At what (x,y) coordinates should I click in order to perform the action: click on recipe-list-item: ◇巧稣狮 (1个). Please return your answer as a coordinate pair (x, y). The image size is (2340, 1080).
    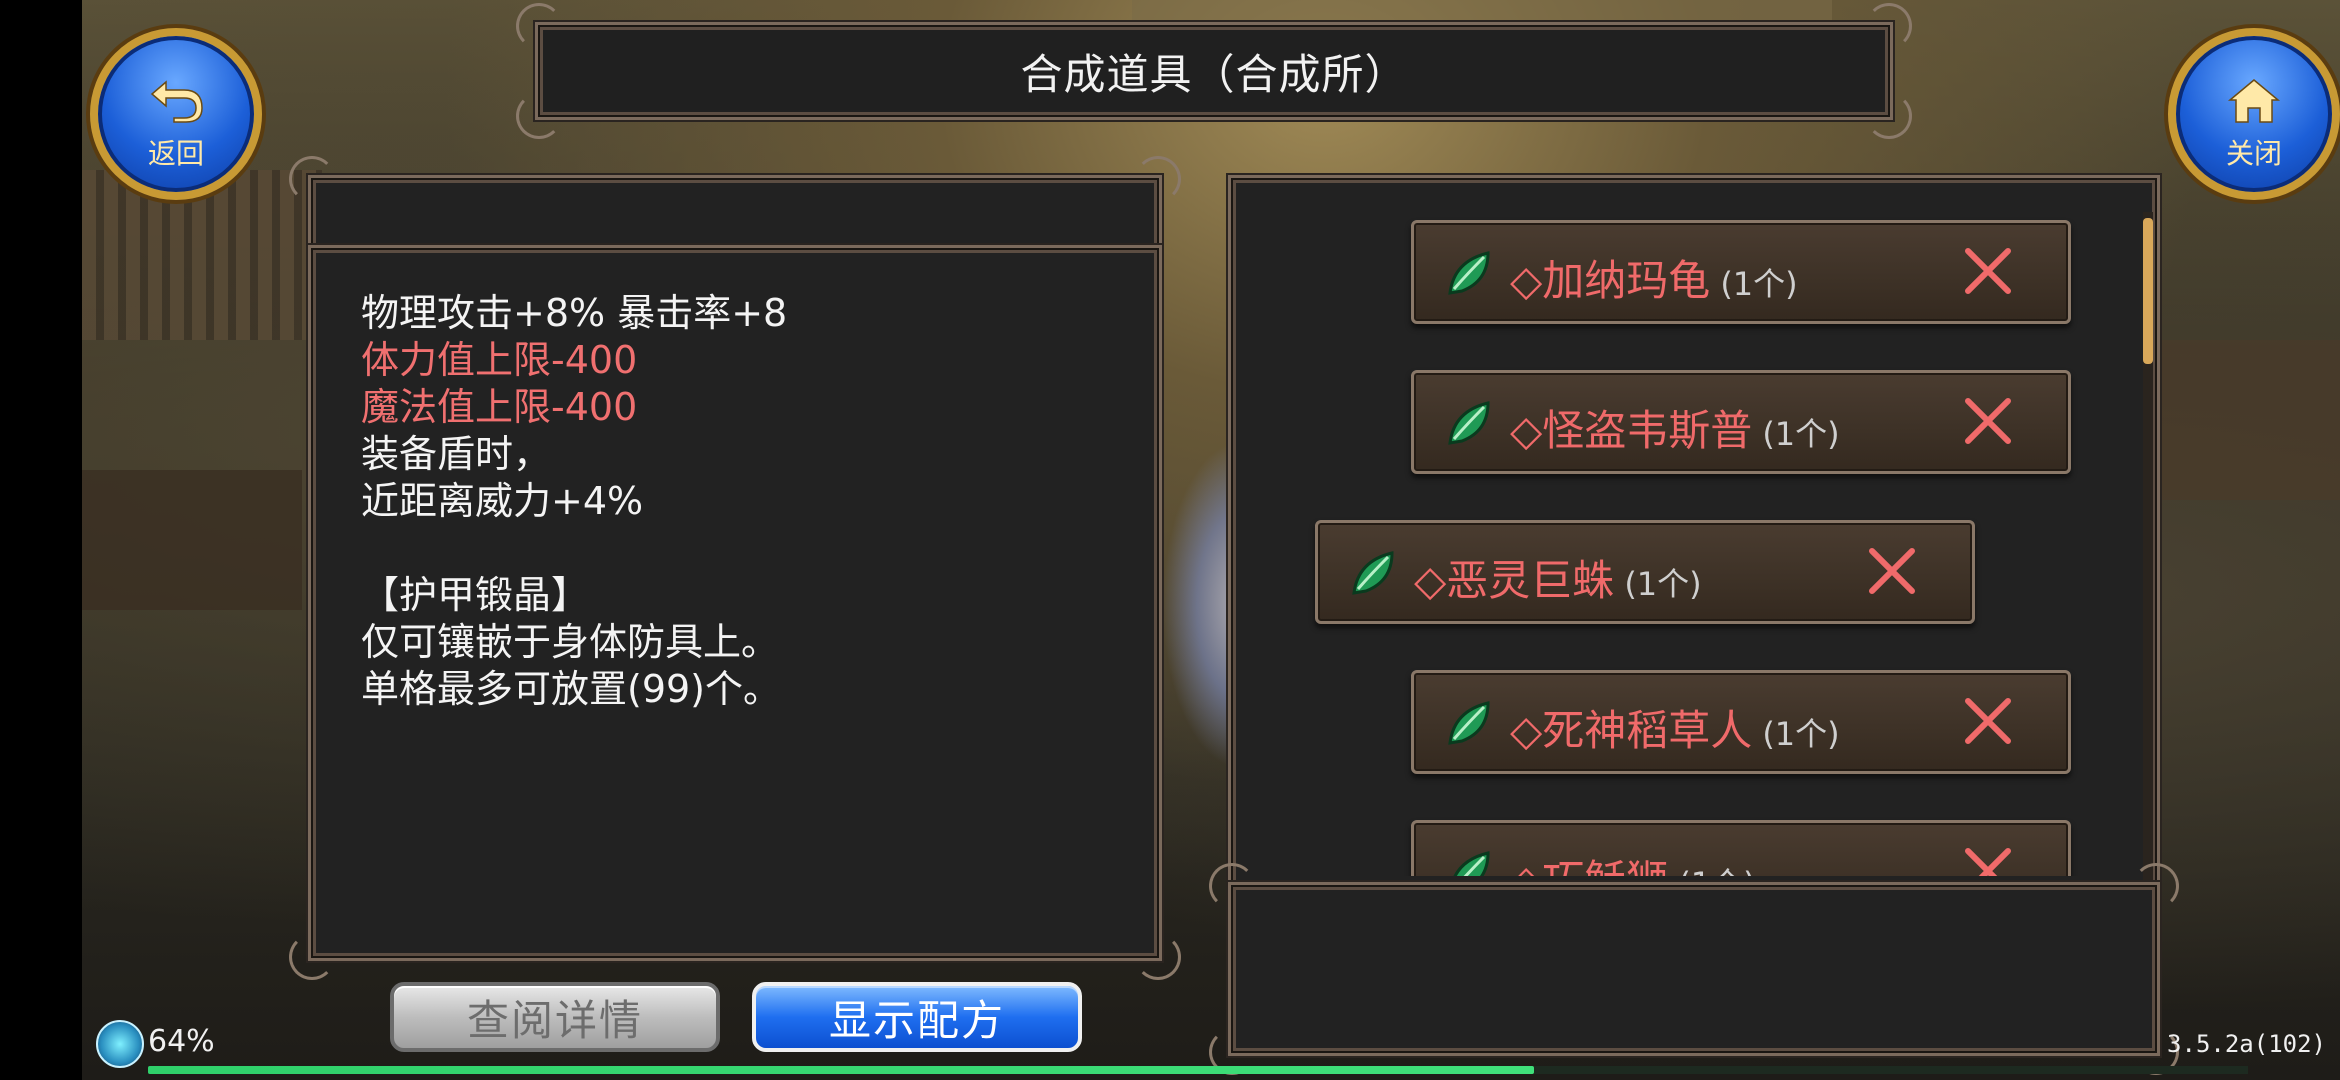
    Looking at the image, I should click on (1741, 848).